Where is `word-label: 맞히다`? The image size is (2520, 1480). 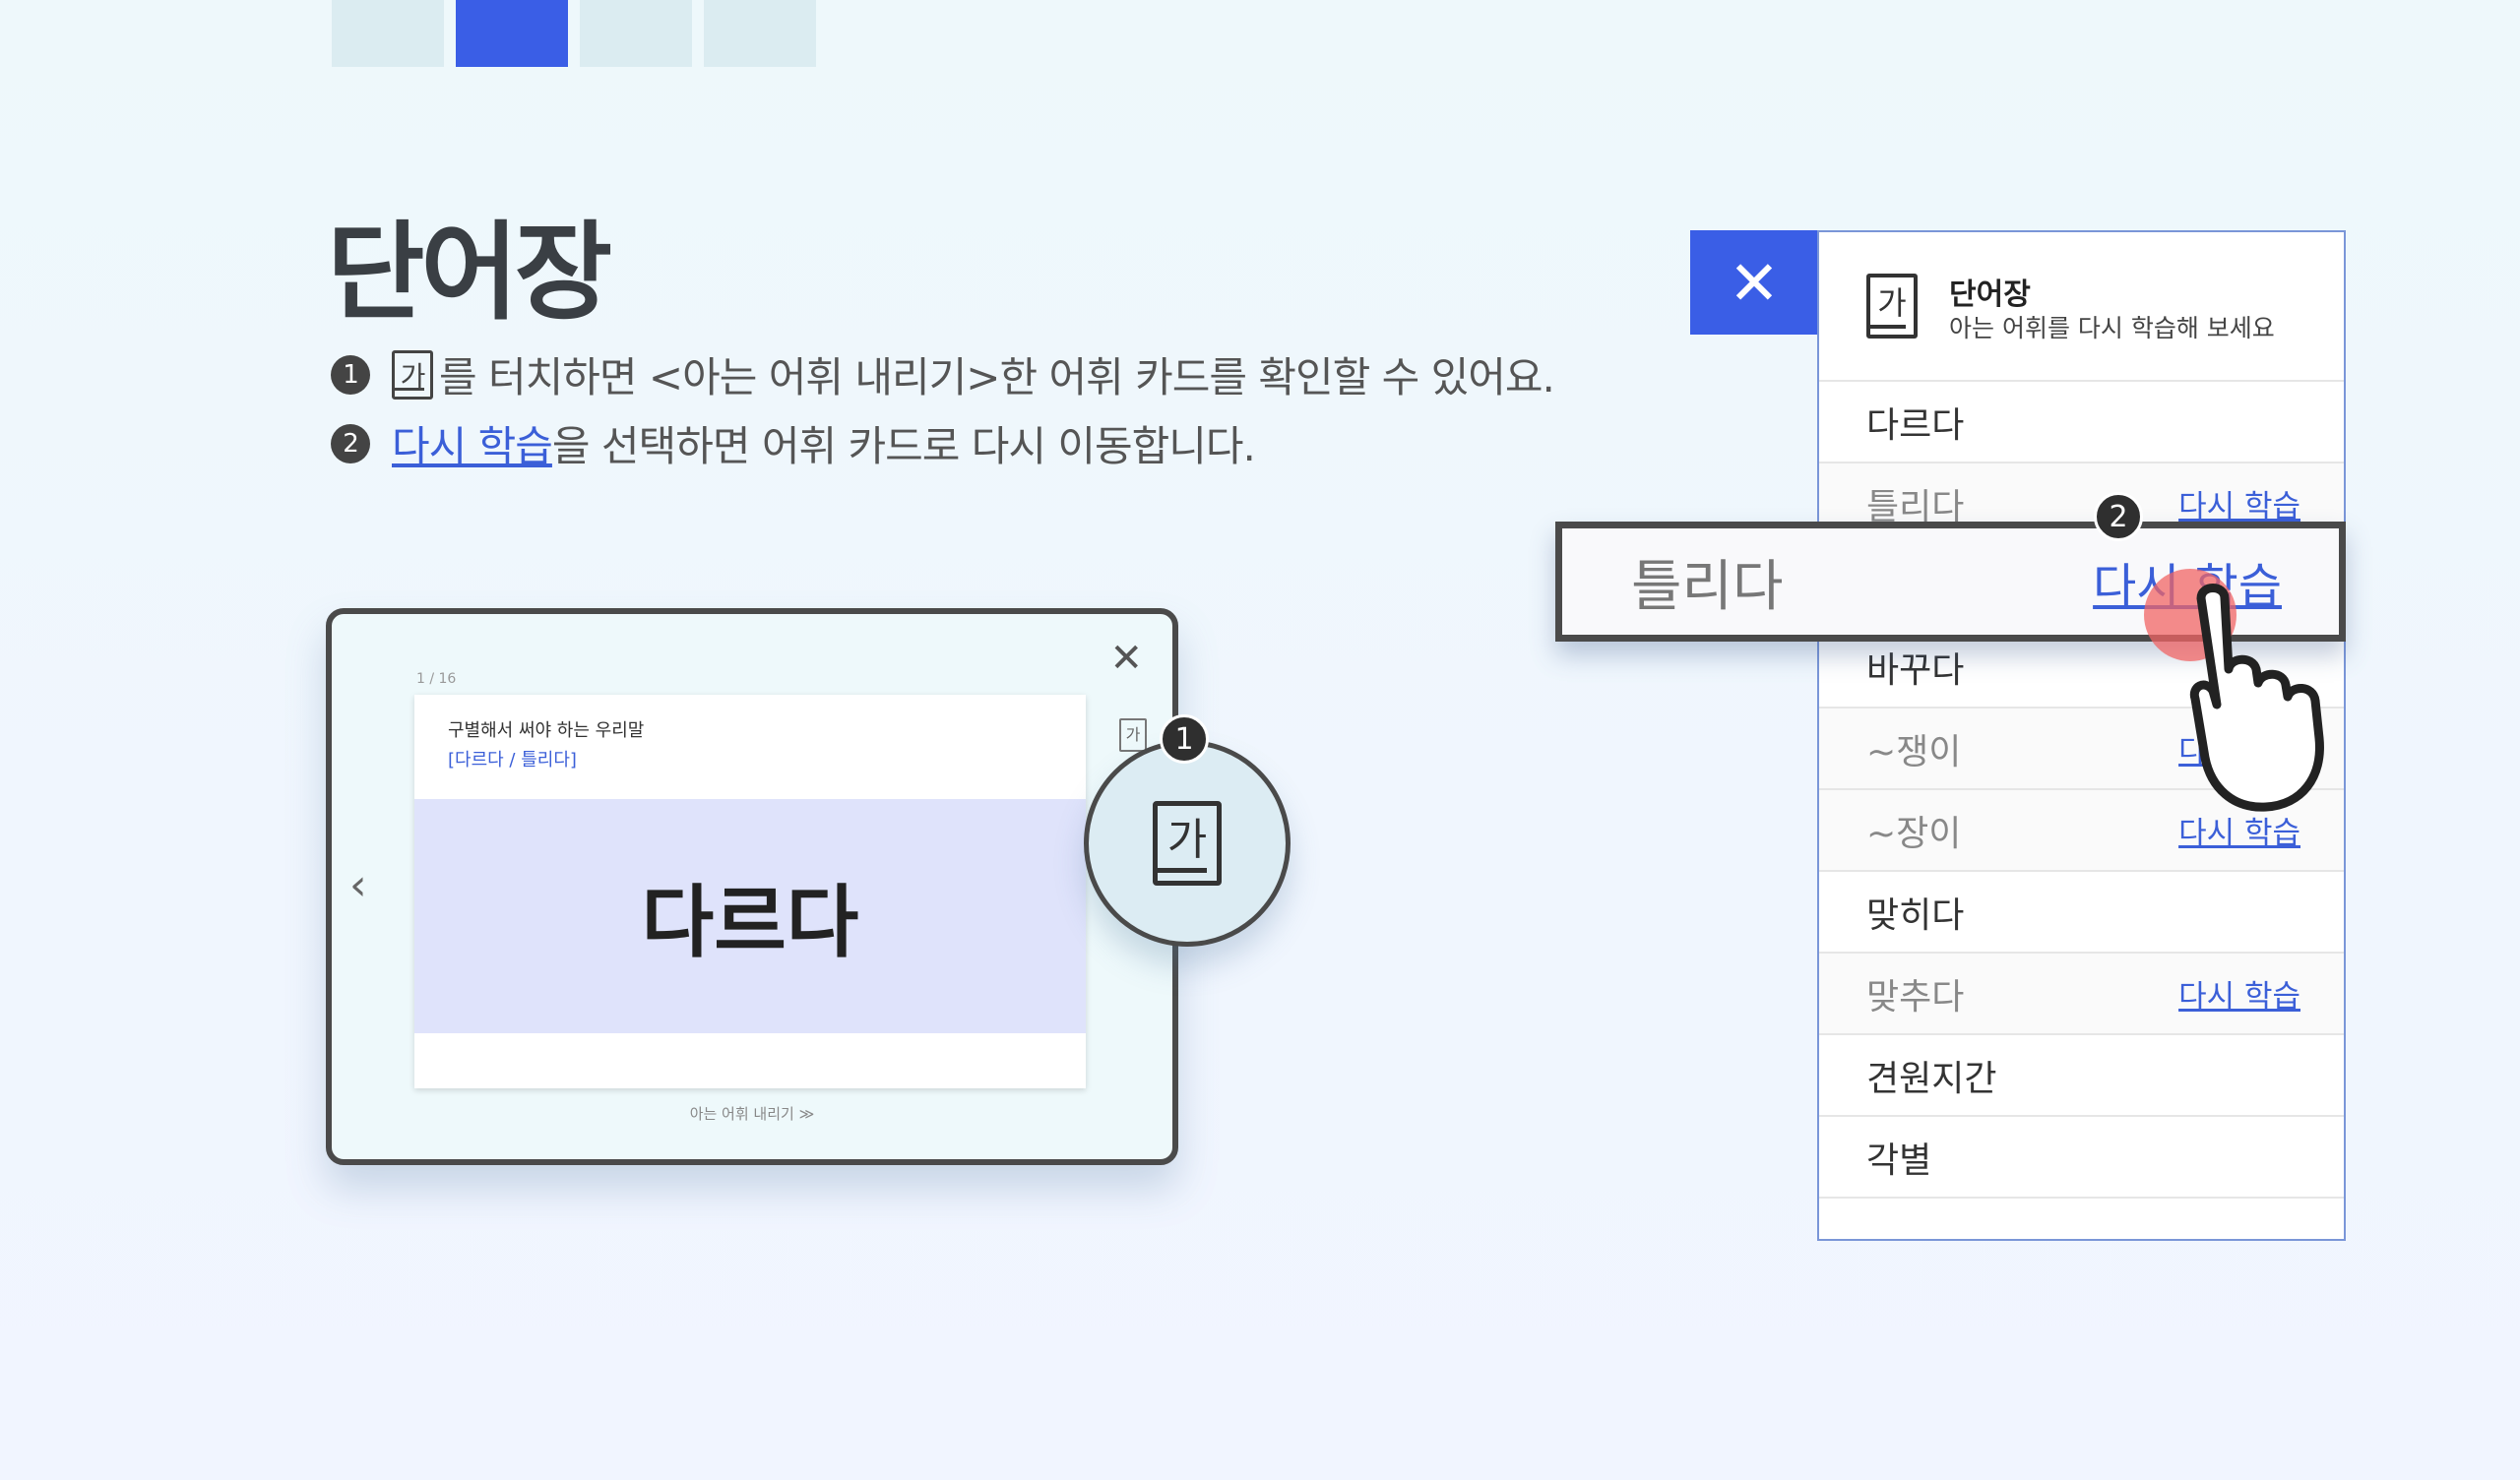 word-label: 맞히다 is located at coordinates (1915, 915).